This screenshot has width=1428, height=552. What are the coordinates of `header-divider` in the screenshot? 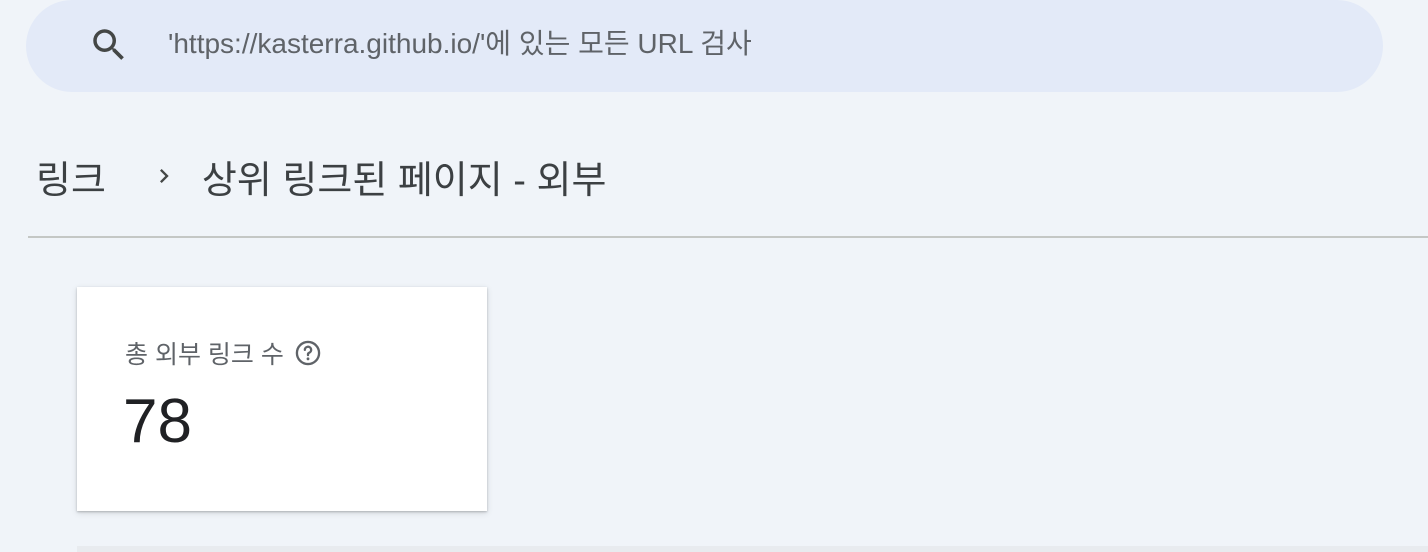 It's located at (728, 237).